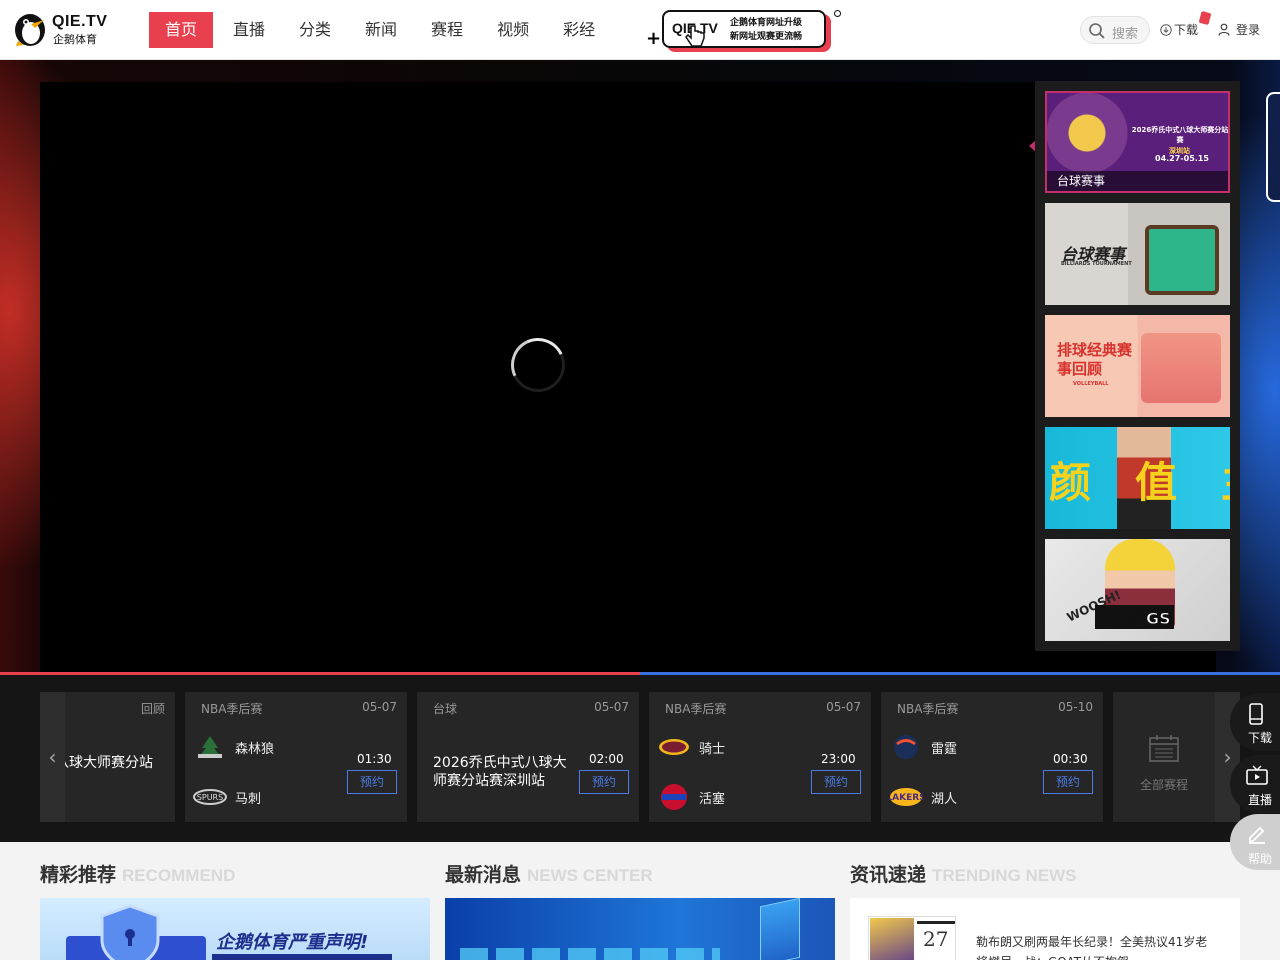 The image size is (1280, 960). What do you see at coordinates (210, 797) in the screenshot?
I see `svg-text: SPURS` at bounding box center [210, 797].